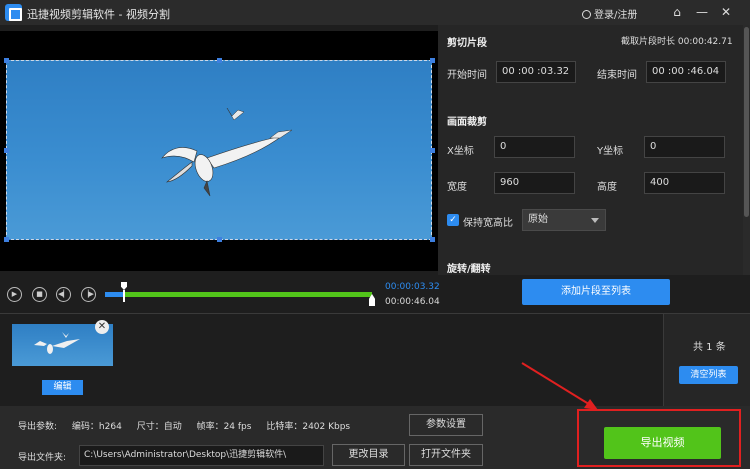 This screenshot has height=469, width=750. I want to click on chevron-down-icon, so click(595, 220).